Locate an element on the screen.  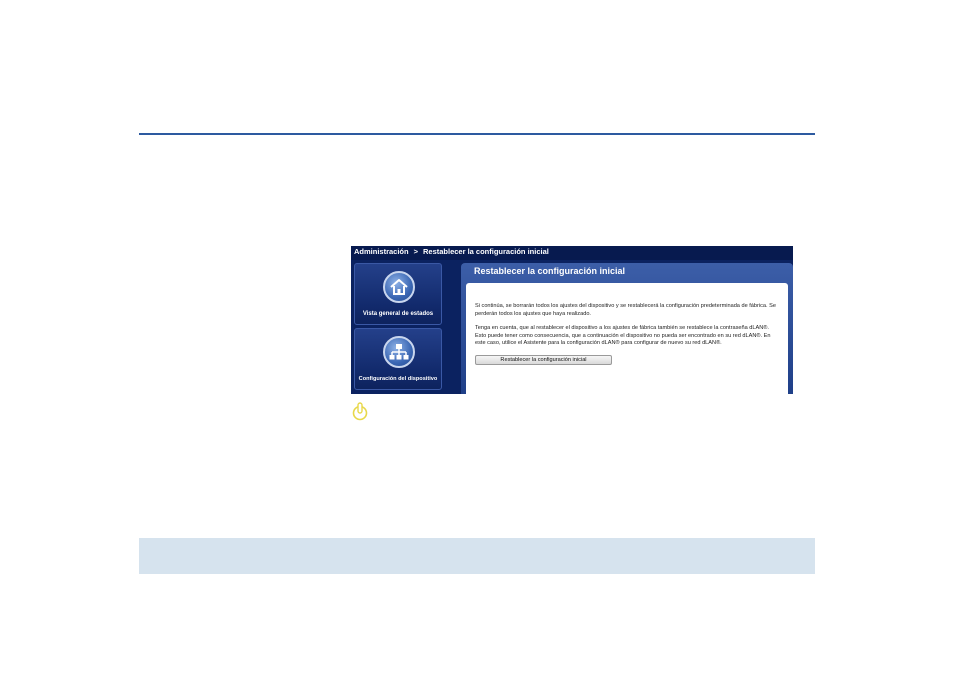
breadcrumb-section: Administración is located at coordinates (381, 251).